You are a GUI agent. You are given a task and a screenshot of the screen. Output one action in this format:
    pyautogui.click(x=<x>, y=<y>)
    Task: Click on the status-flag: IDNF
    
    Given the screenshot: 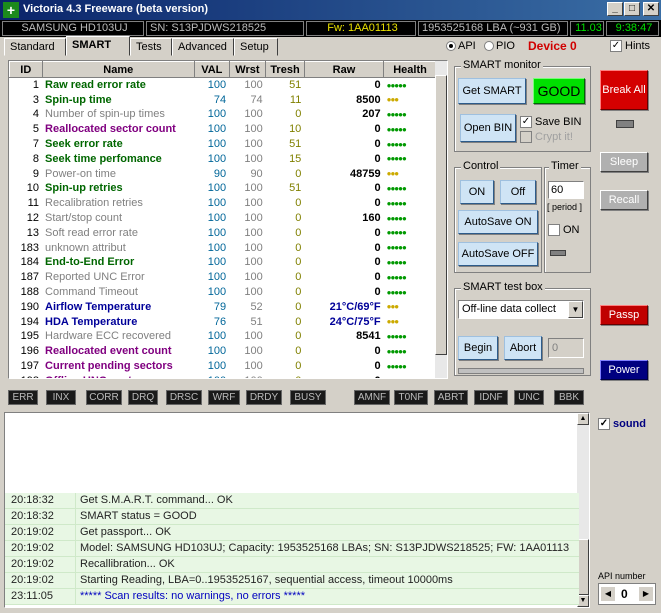 What is the action you would take?
    pyautogui.click(x=491, y=397)
    